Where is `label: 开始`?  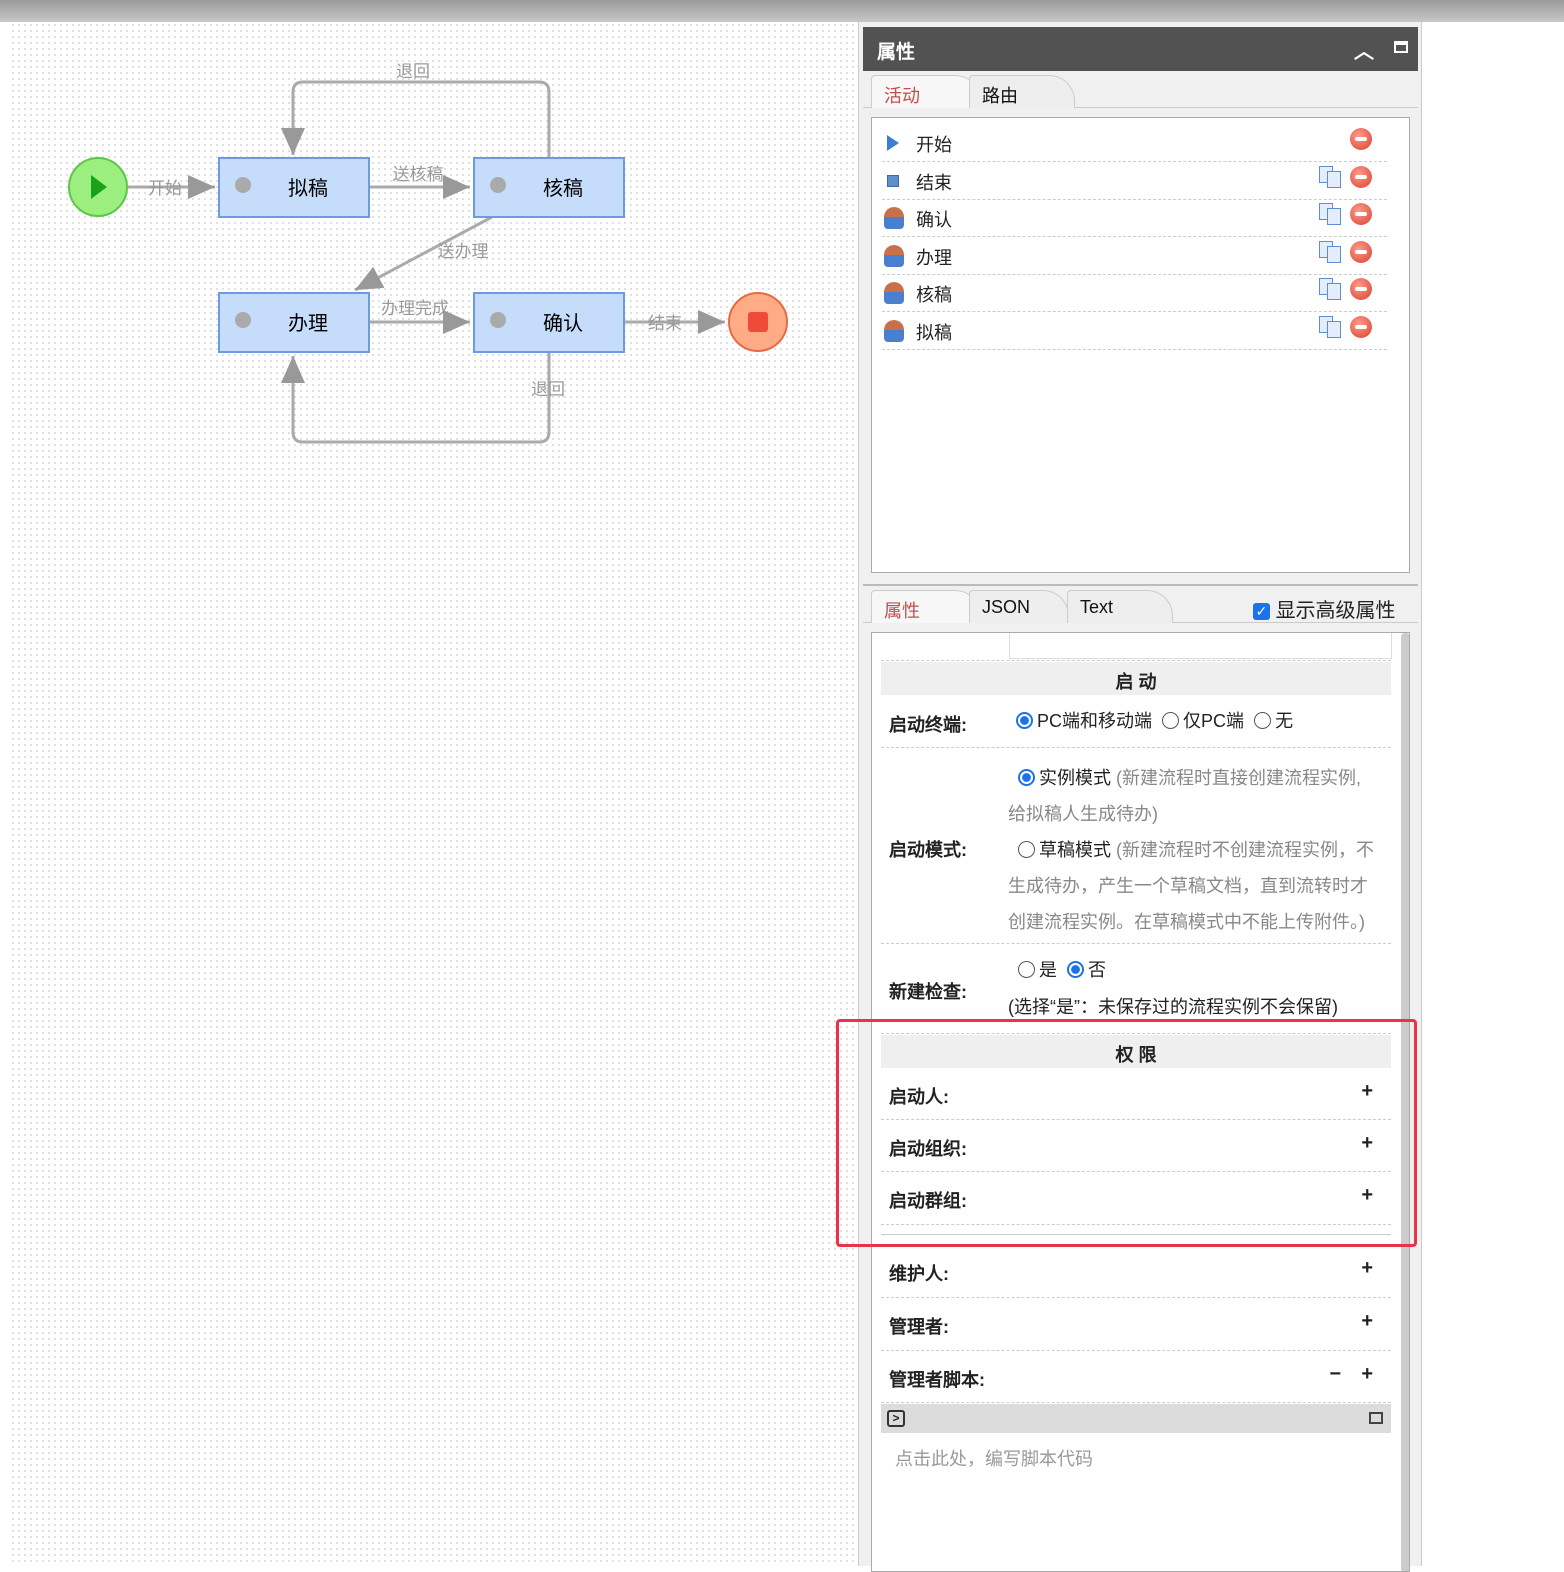 label: 开始 is located at coordinates (934, 145).